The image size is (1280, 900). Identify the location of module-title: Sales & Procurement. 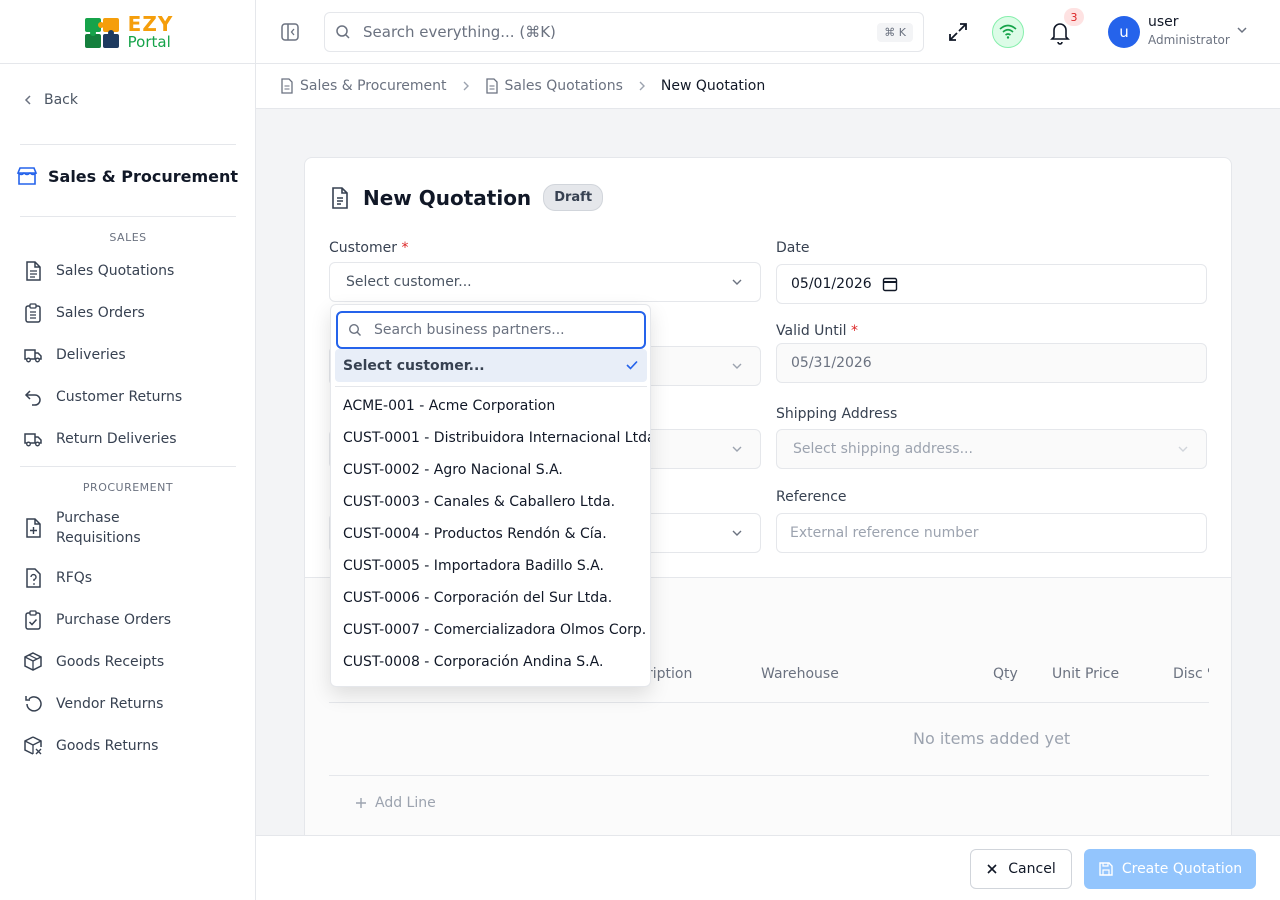
(127, 176).